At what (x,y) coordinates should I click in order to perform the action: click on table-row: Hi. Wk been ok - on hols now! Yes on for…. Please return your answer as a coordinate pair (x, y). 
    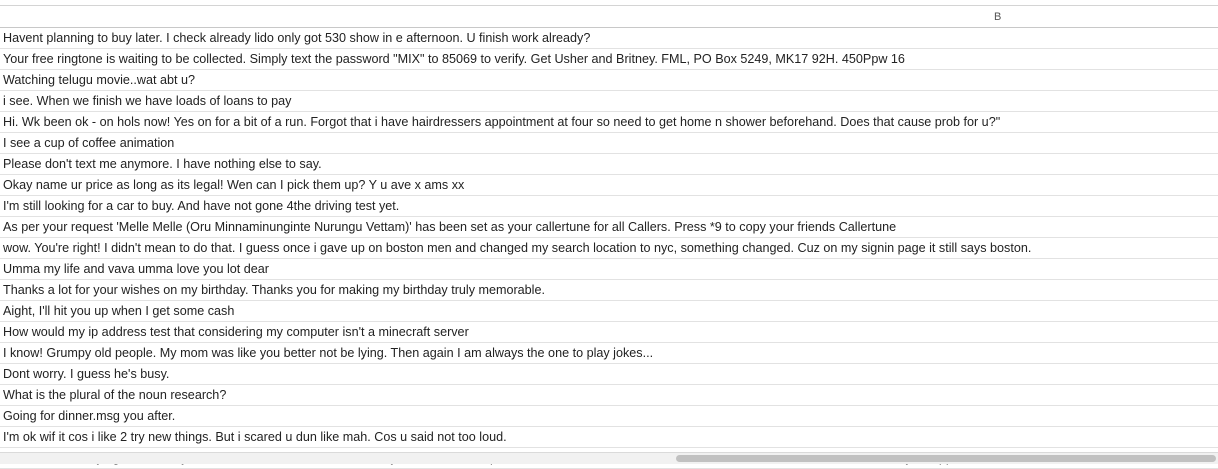
    Looking at the image, I should click on (609, 122).